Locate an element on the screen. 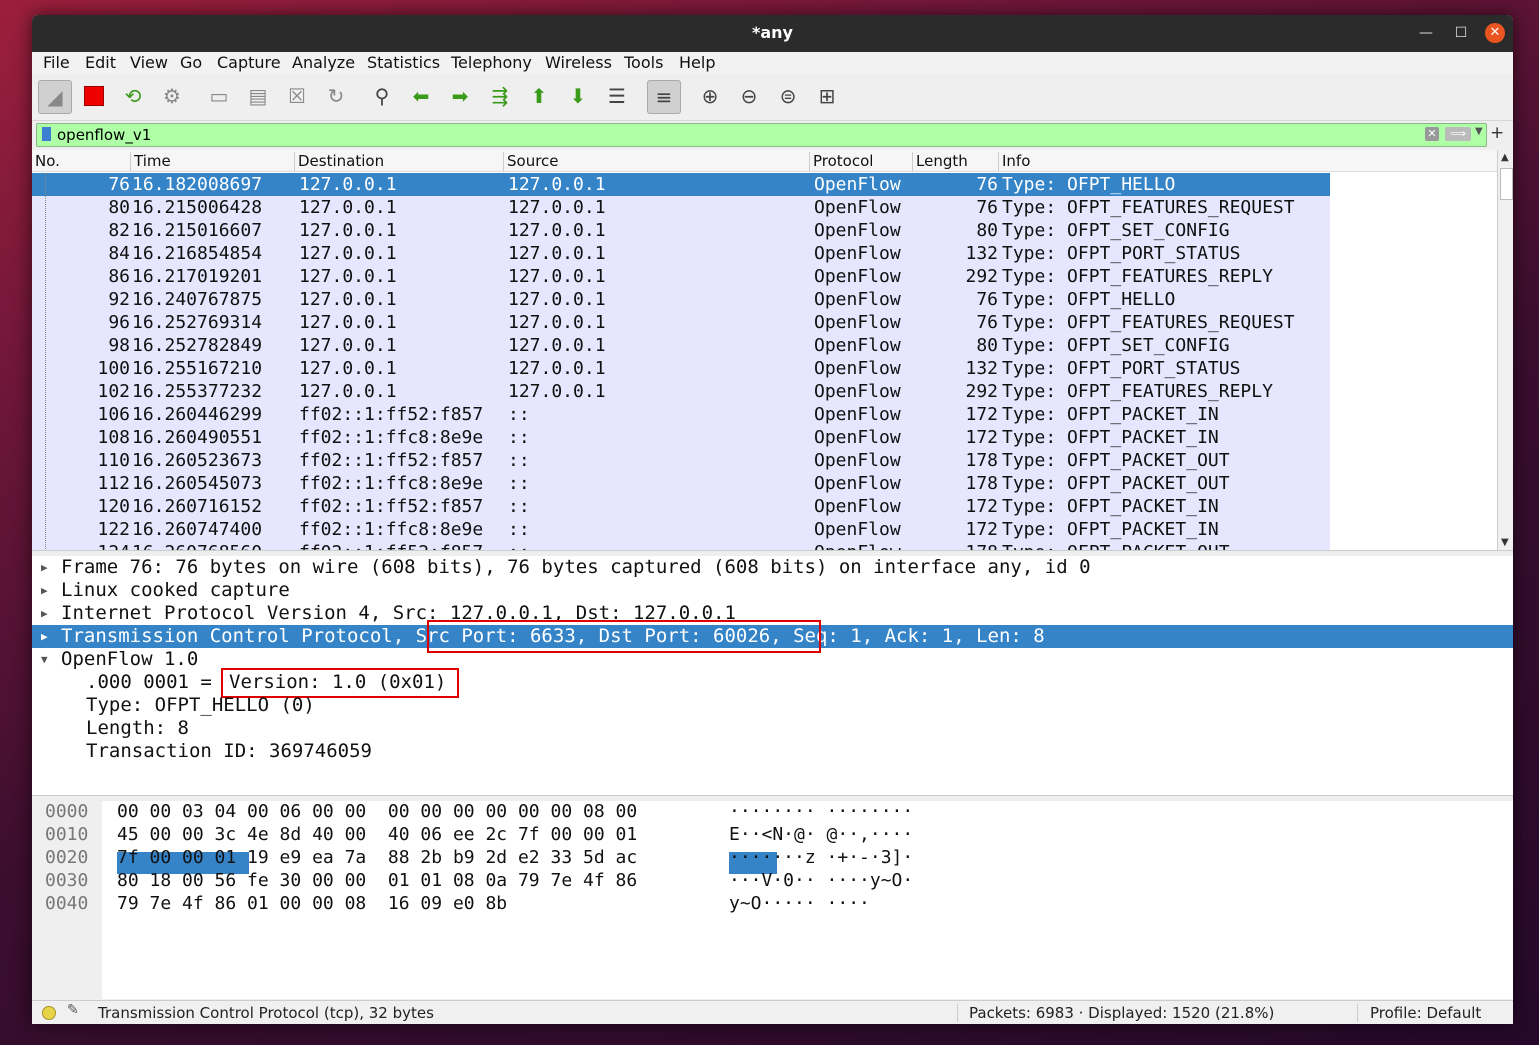 The image size is (1539, 1045). add-filter-button-icon: + is located at coordinates (1497, 133).